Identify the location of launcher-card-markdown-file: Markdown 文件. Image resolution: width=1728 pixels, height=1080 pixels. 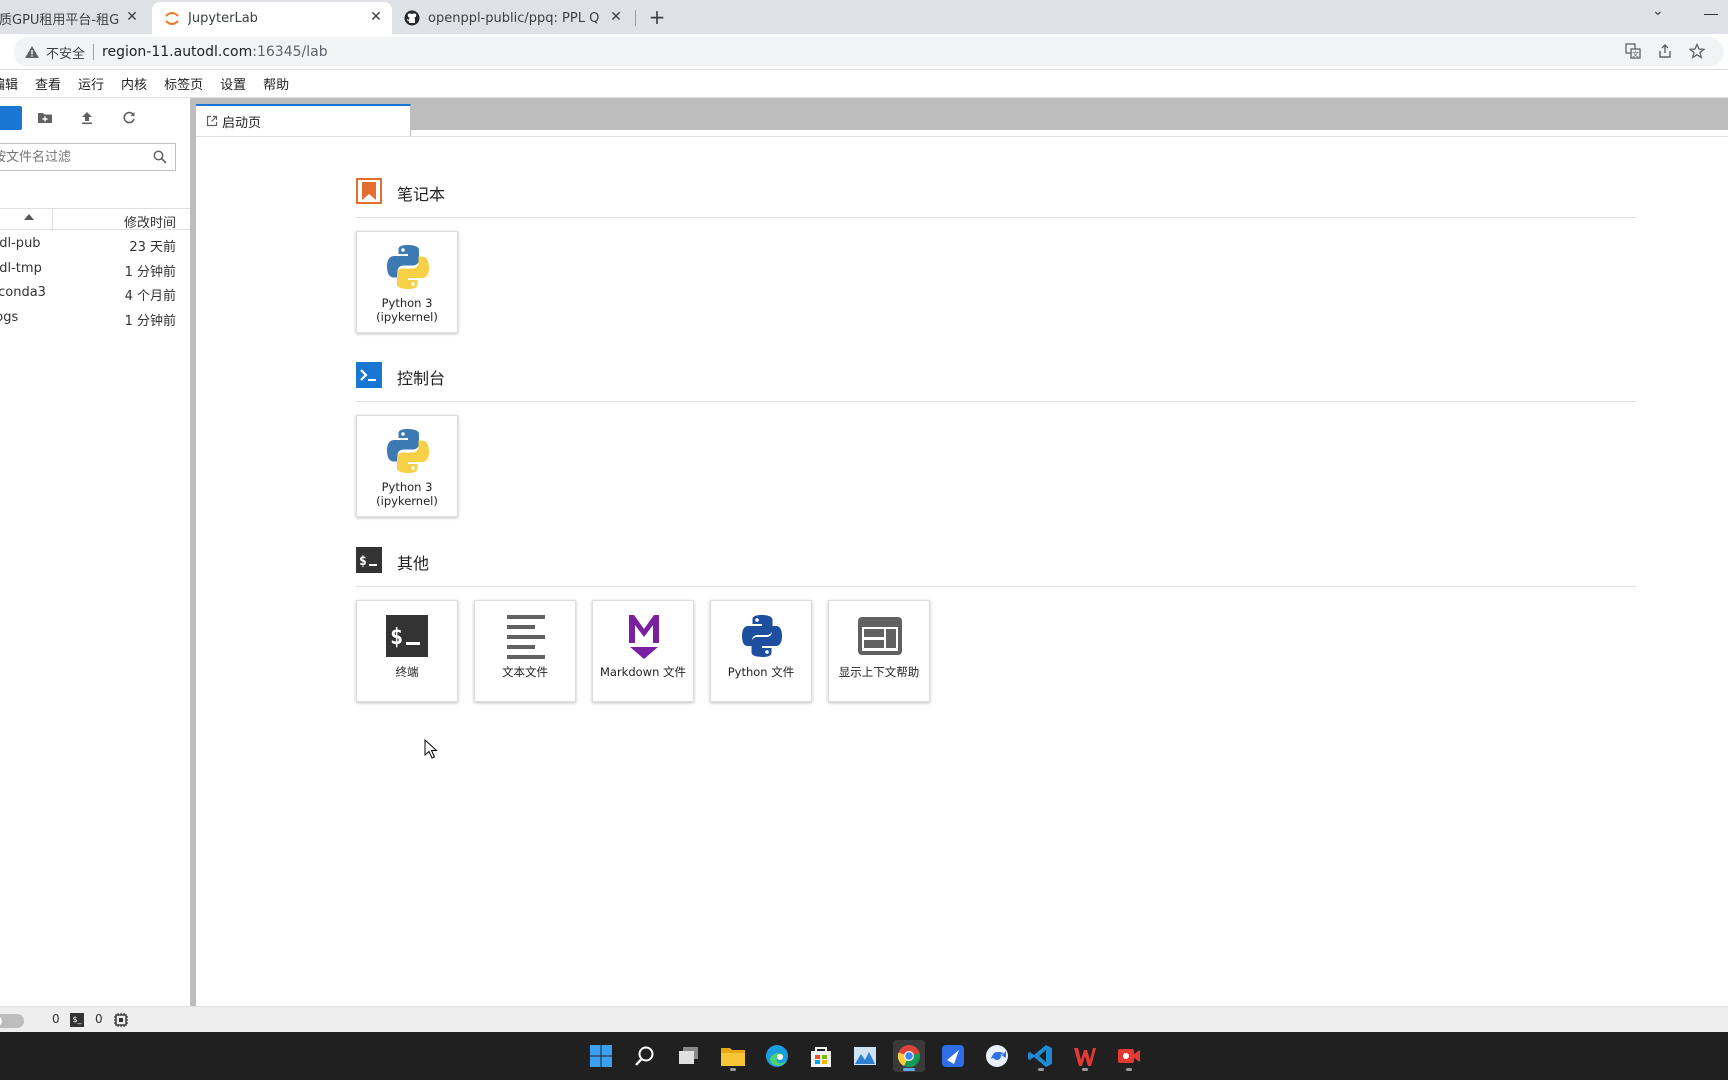
(643, 651).